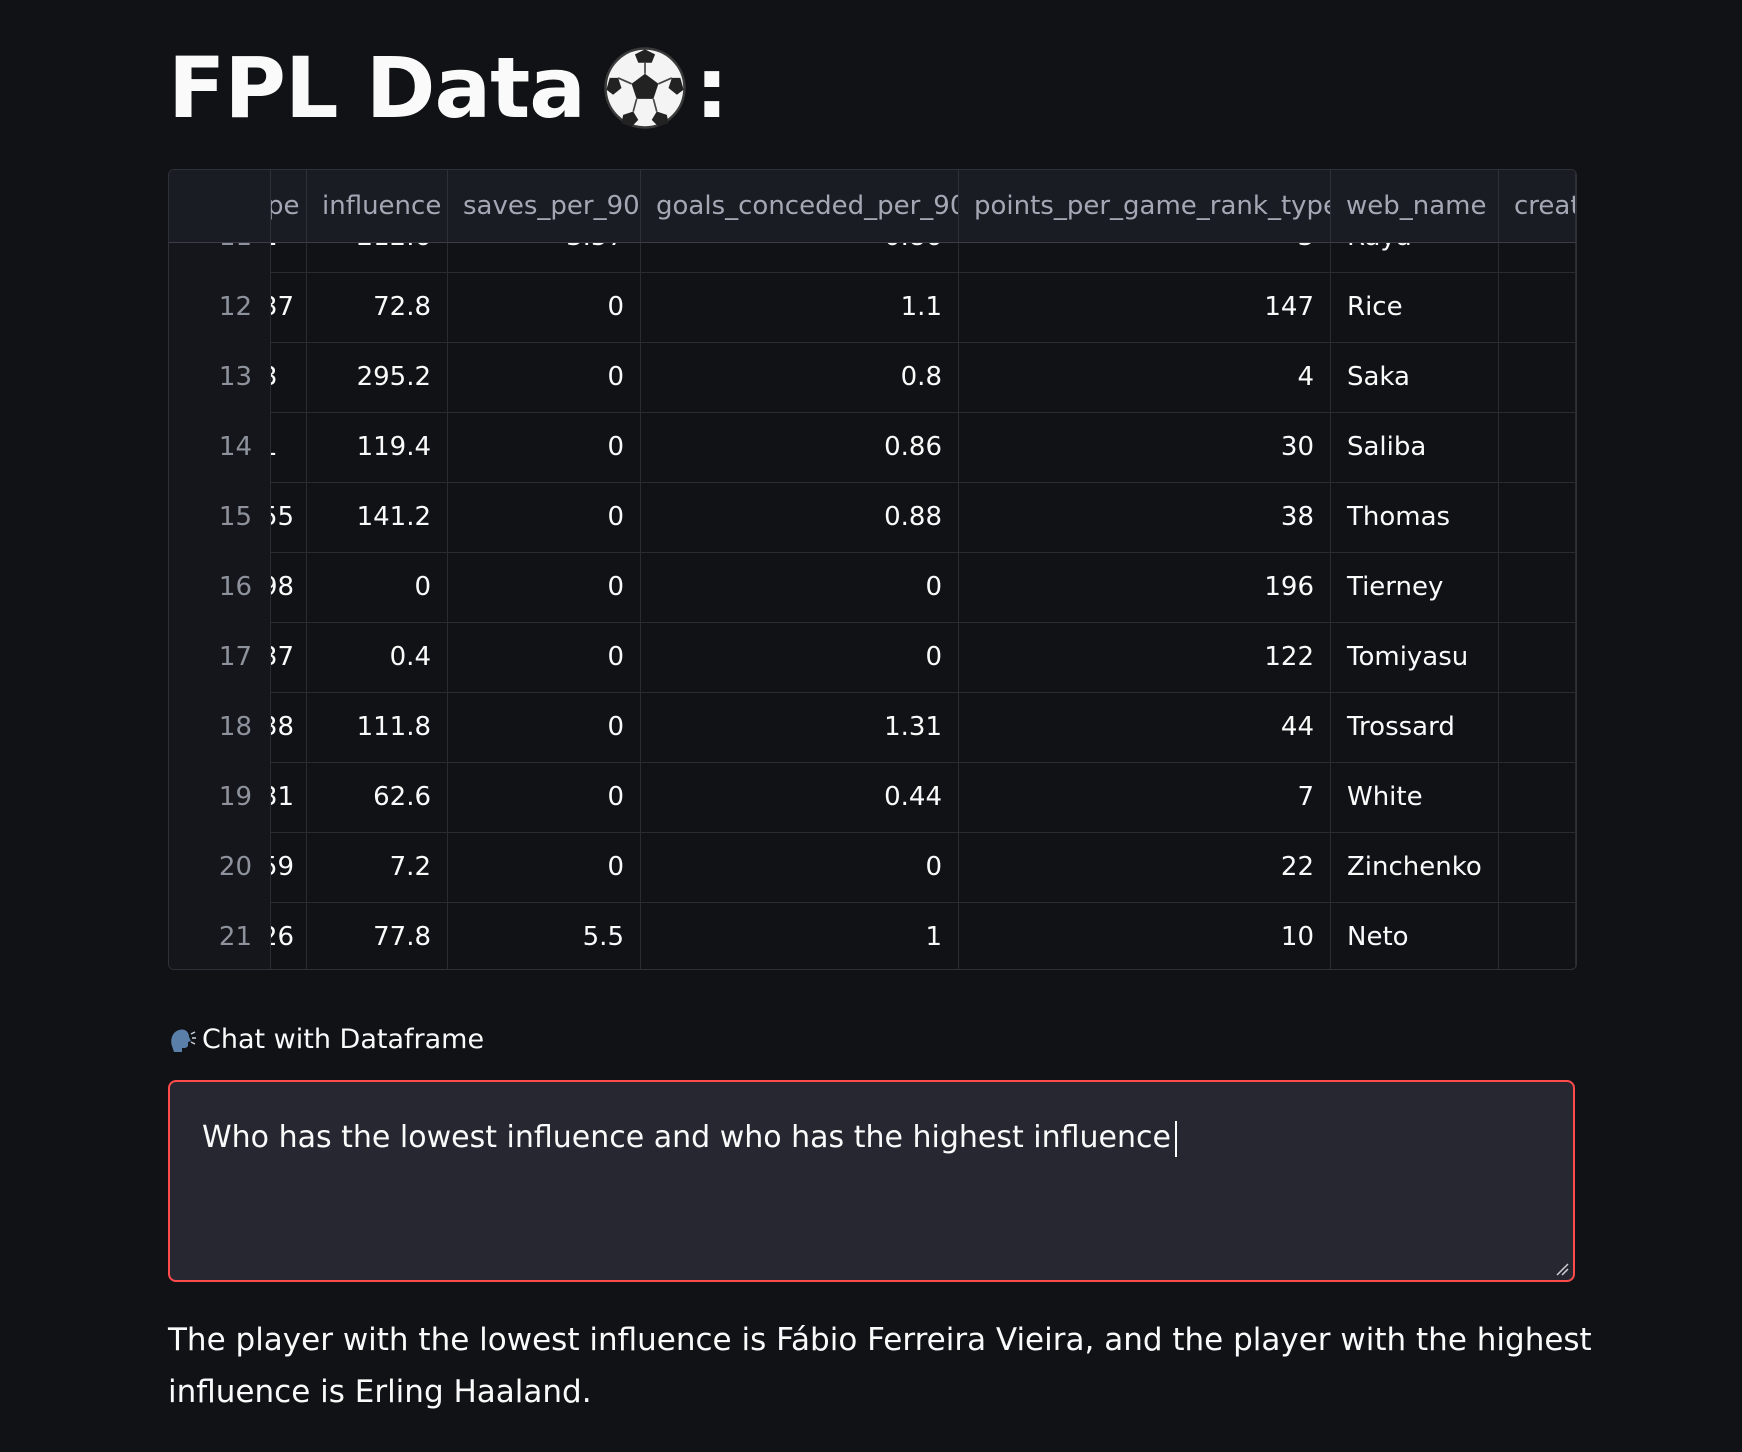  What do you see at coordinates (289, 935) in the screenshot?
I see `cell-clipped: 26` at bounding box center [289, 935].